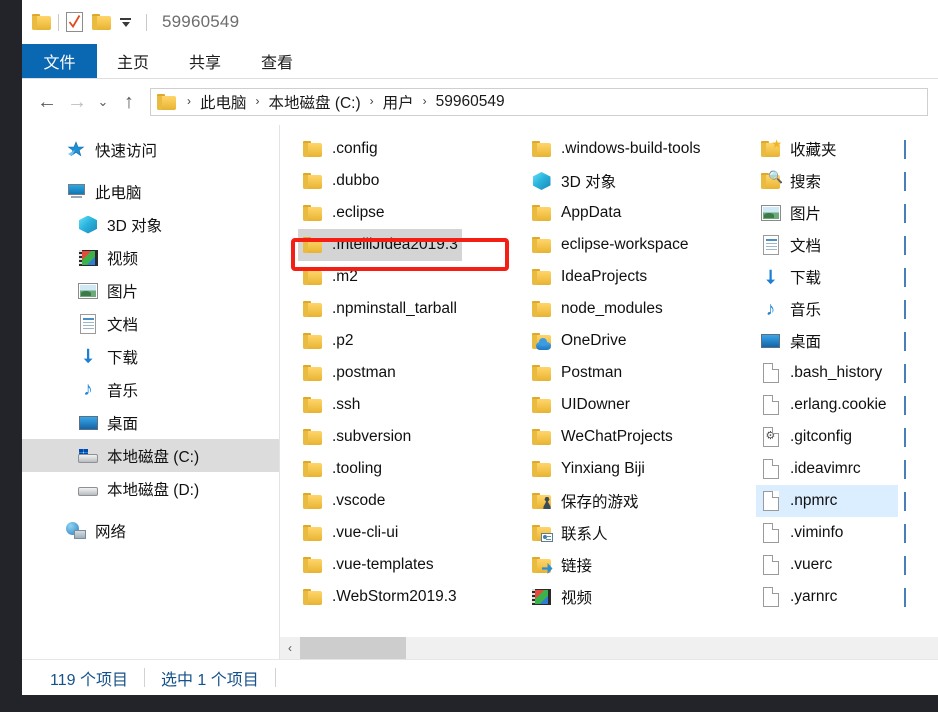 The image size is (938, 712). I want to click on list-item: .windows-build-tools, so click(616, 149).